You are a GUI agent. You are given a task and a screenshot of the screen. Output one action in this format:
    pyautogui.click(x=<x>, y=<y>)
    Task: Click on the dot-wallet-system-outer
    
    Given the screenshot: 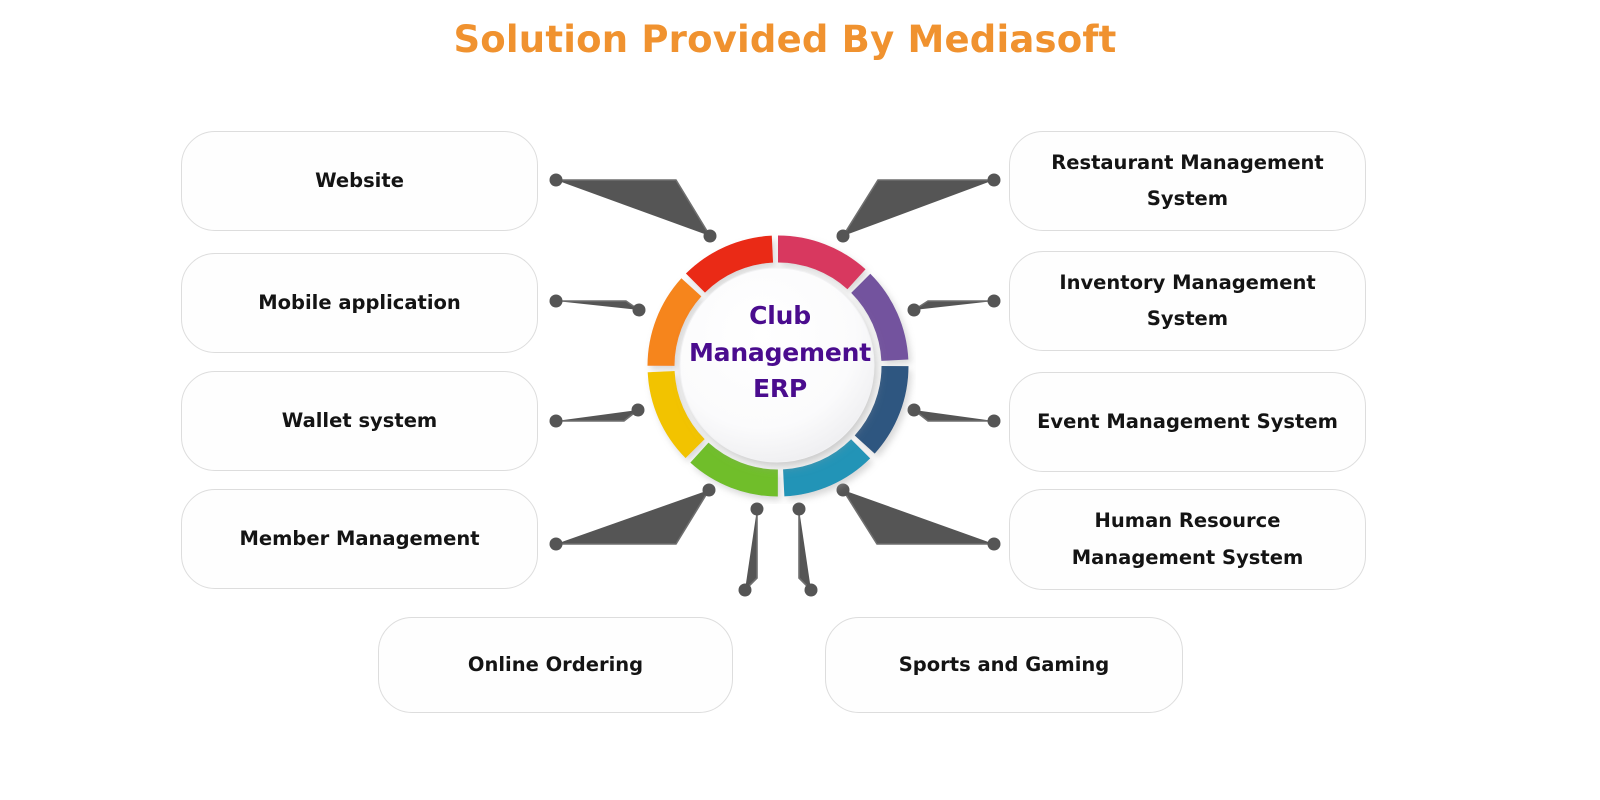 What is the action you would take?
    pyautogui.click(x=556, y=421)
    